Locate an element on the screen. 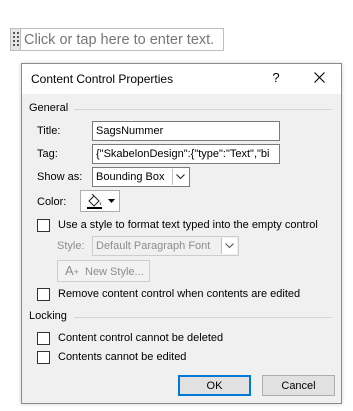 This screenshot has height=411, width=353. title-label: Title: is located at coordinates (49, 131).